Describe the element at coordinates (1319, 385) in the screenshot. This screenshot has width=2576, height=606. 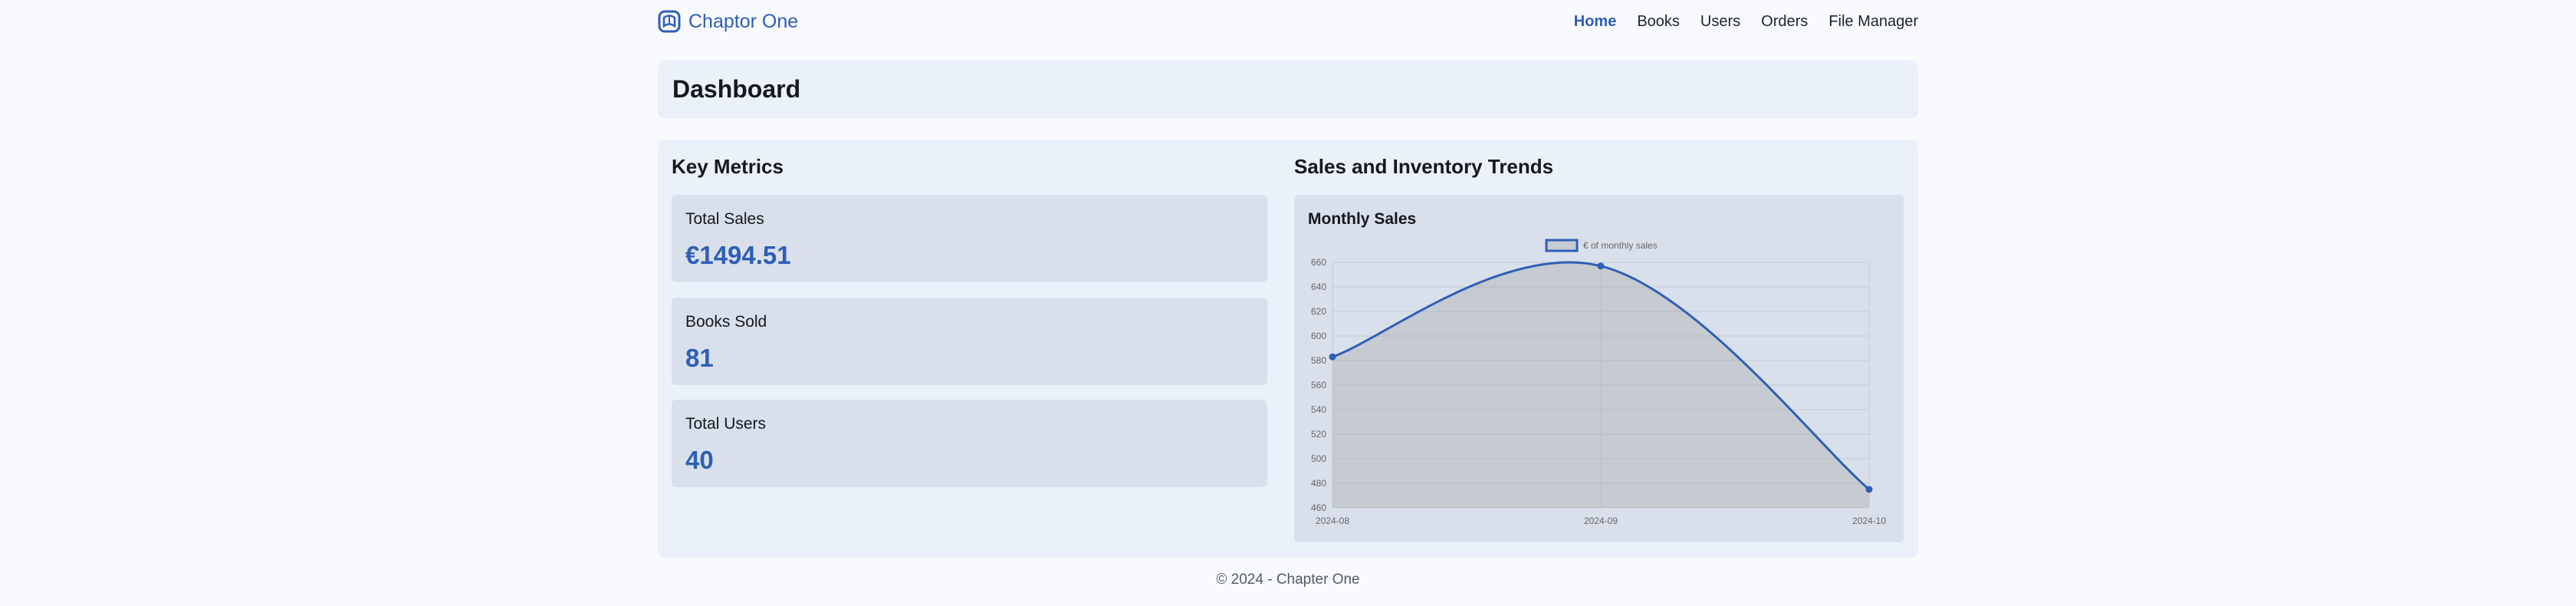
I see `y-tick-label: 560` at that location.